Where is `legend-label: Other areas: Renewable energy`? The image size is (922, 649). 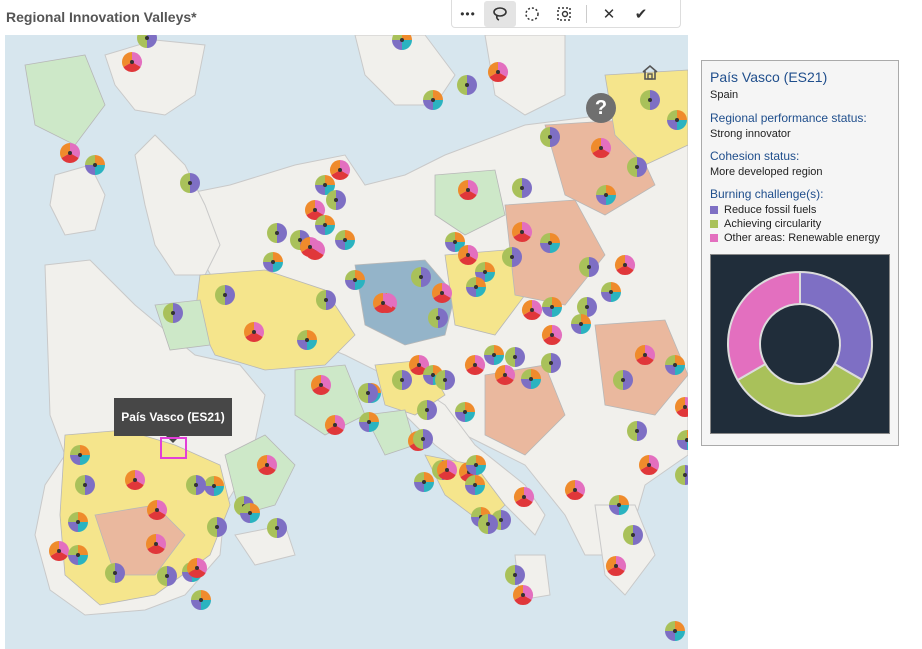
legend-label: Other areas: Renewable energy is located at coordinates (802, 238).